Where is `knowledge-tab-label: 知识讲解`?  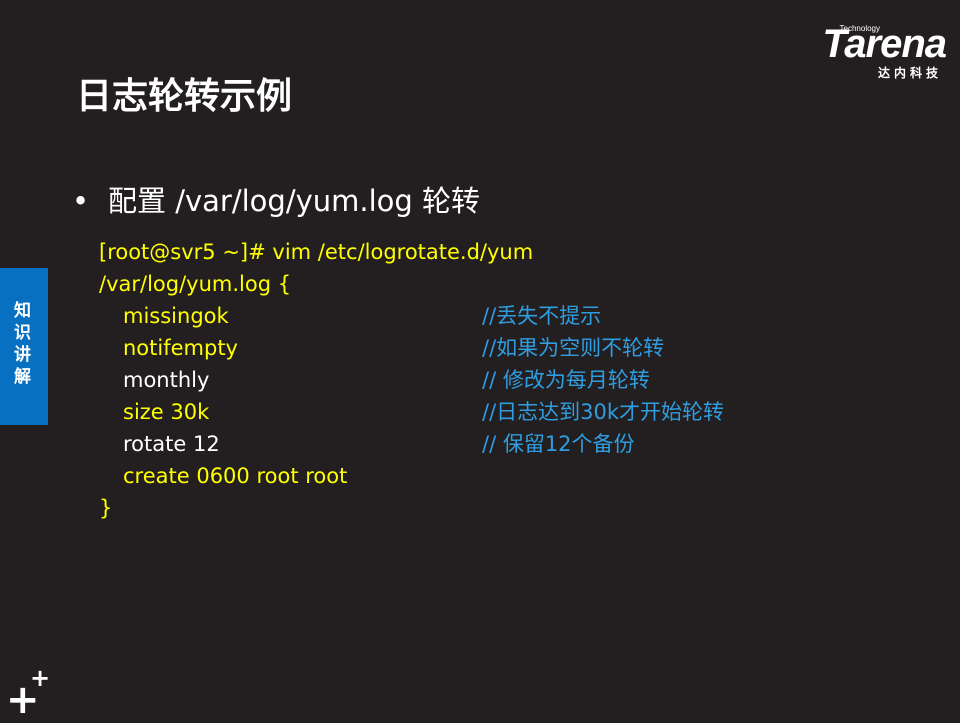
knowledge-tab-label: 知识讲解 is located at coordinates (22, 344).